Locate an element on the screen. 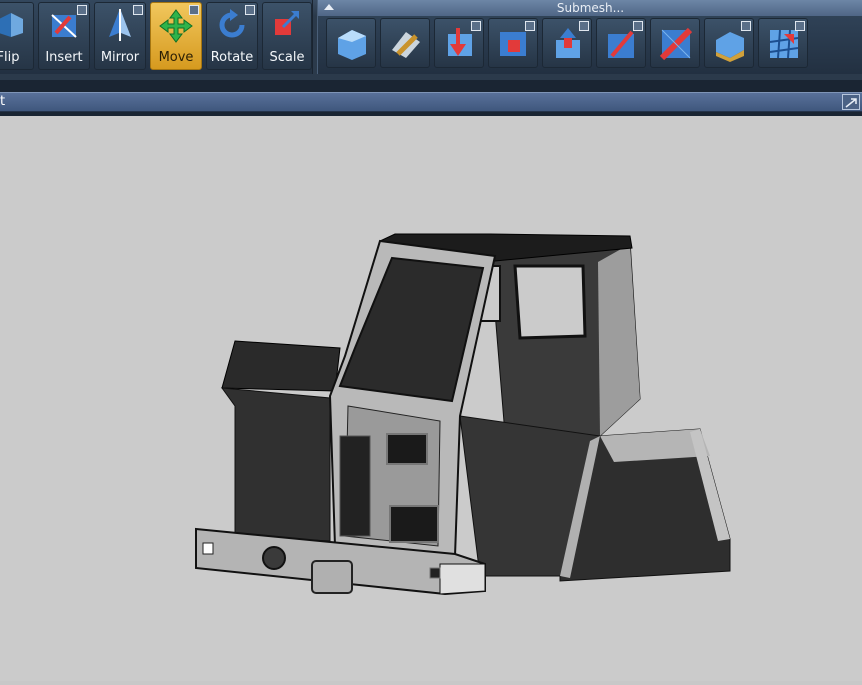 The width and height of the screenshot is (862, 685). front-lower-opening is located at coordinates (414, 524).